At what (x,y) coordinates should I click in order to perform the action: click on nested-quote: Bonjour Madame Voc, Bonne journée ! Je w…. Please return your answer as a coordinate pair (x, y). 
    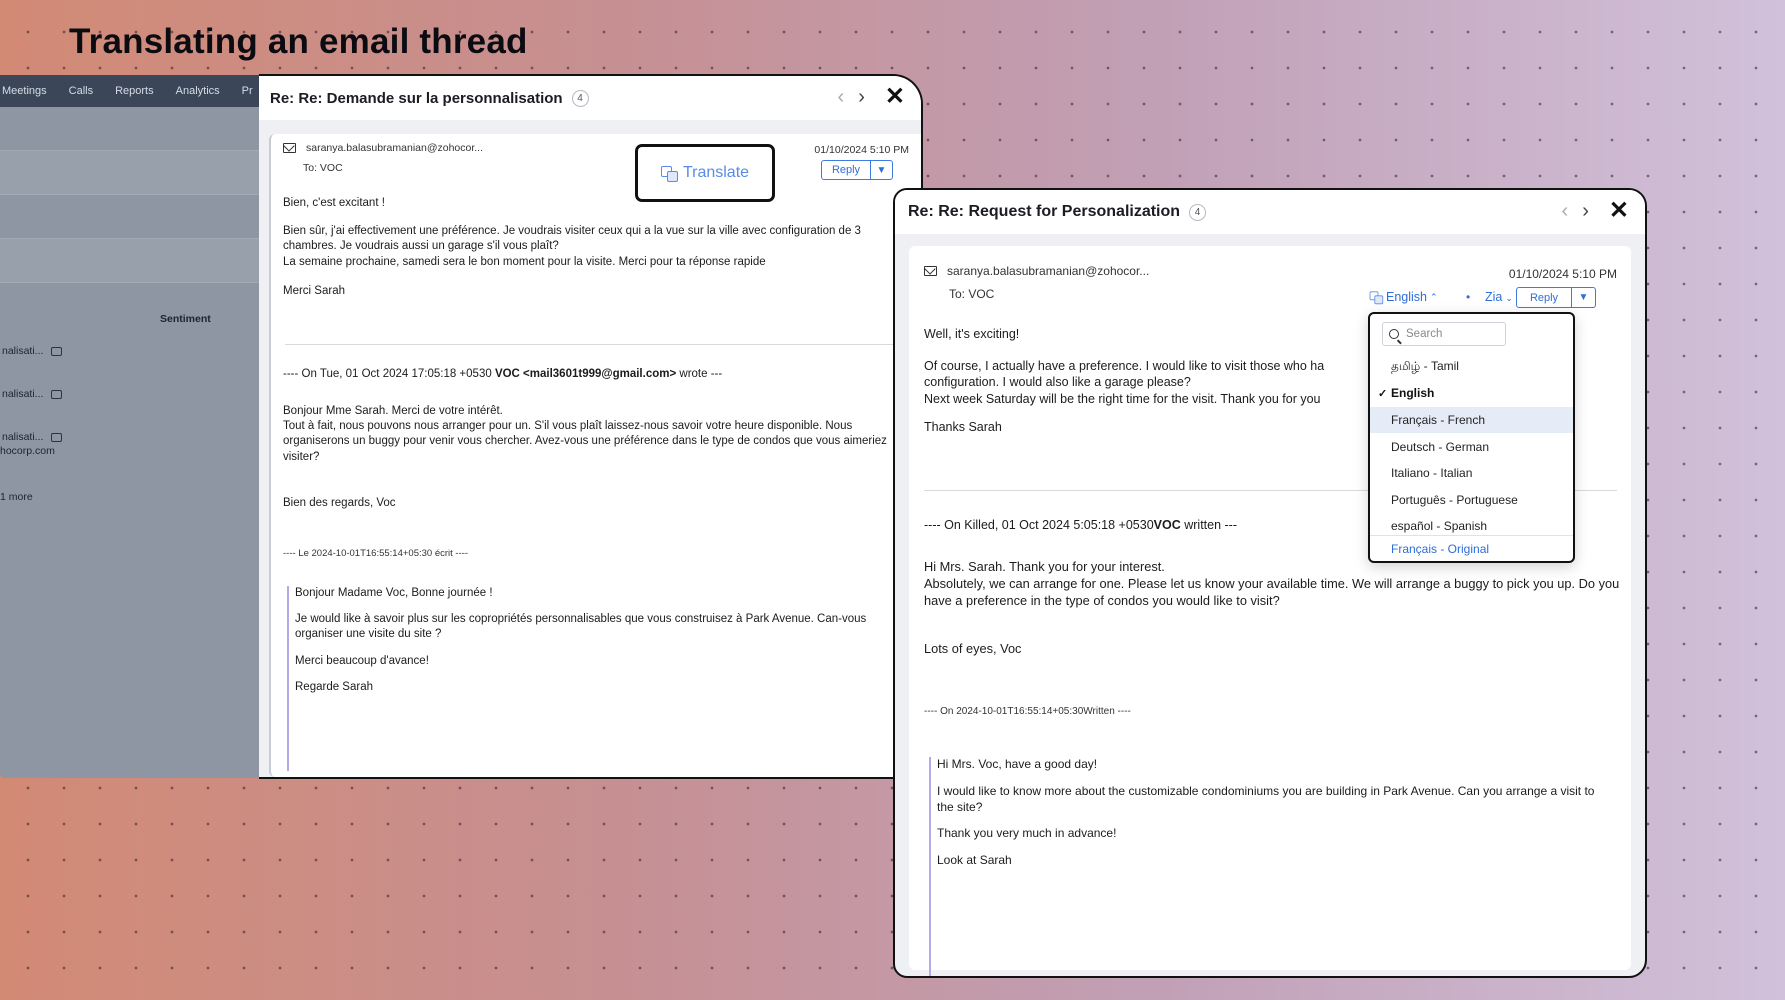
    Looking at the image, I should click on (593, 678).